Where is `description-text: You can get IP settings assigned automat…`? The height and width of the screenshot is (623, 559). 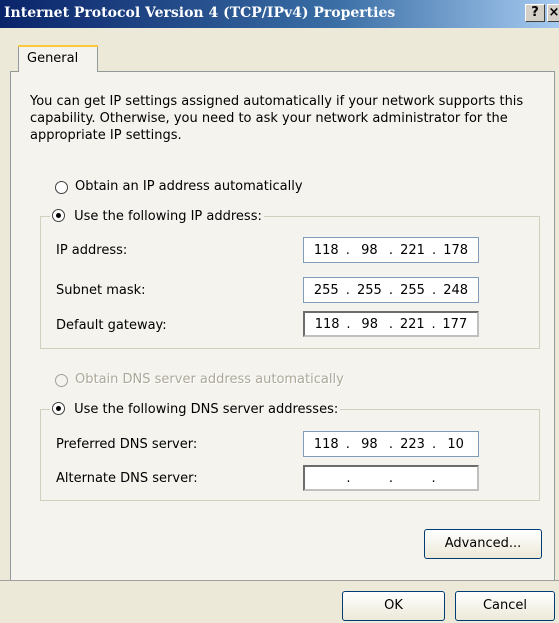 description-text: You can get IP settings assigned automat… is located at coordinates (277, 118).